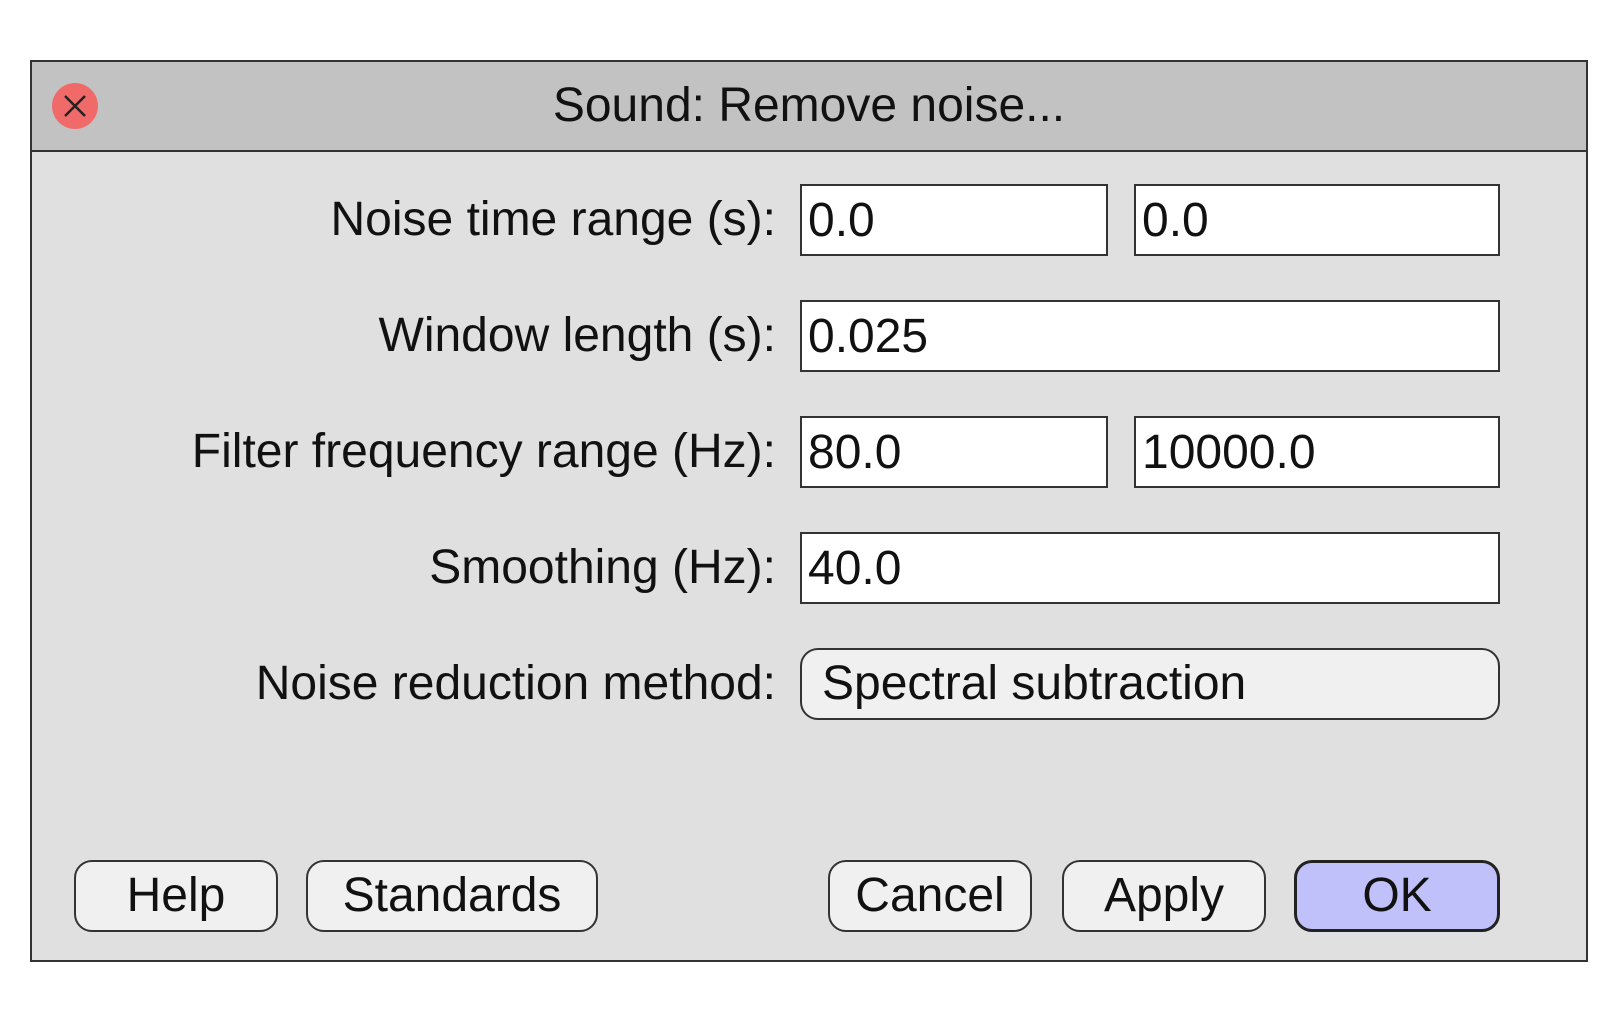  Describe the element at coordinates (553, 219) in the screenshot. I see `noise-time-range-label: Noise time range (s):` at that location.